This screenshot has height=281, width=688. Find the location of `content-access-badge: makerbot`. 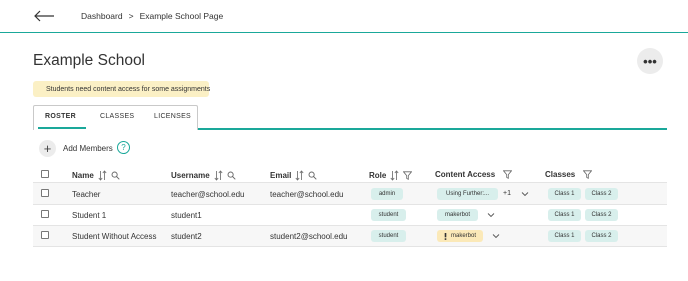

content-access-badge: makerbot is located at coordinates (457, 215).